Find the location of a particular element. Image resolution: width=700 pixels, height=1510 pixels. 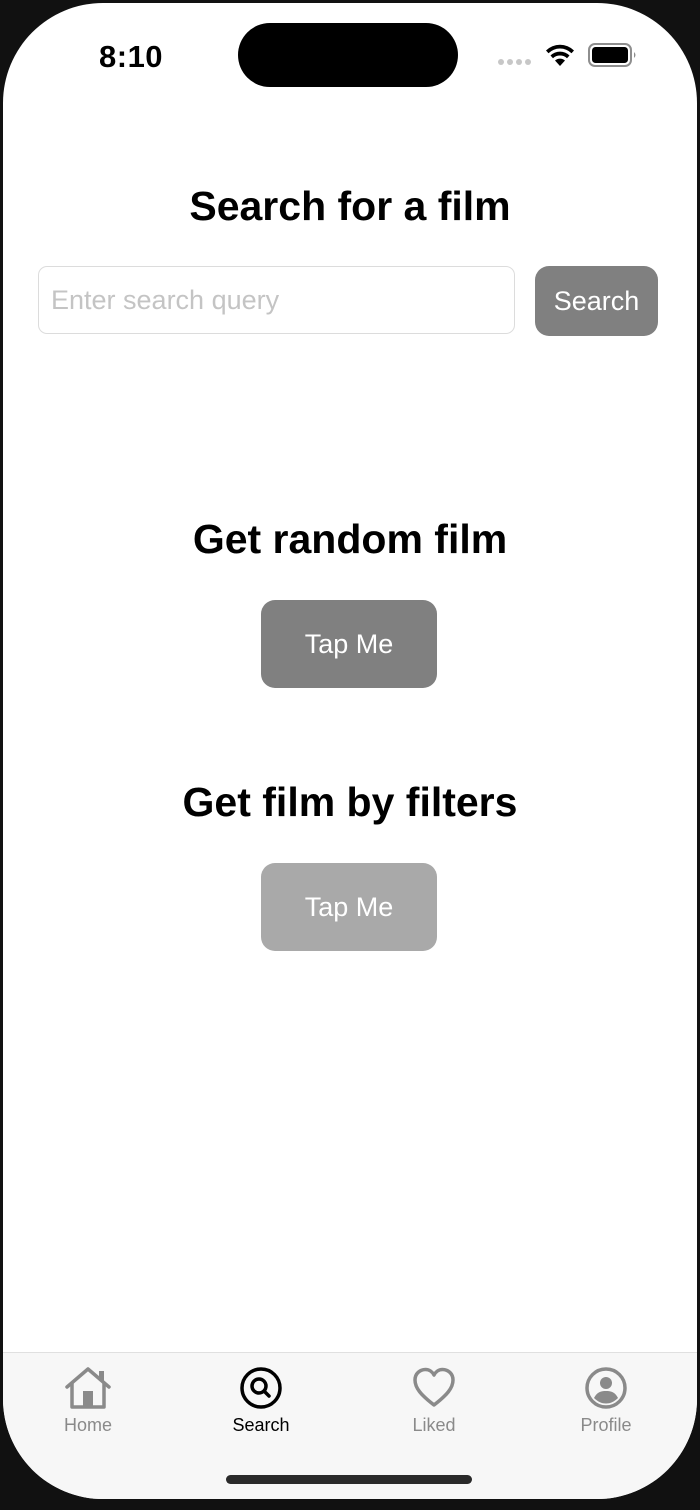

dynamic-island is located at coordinates (348, 55).